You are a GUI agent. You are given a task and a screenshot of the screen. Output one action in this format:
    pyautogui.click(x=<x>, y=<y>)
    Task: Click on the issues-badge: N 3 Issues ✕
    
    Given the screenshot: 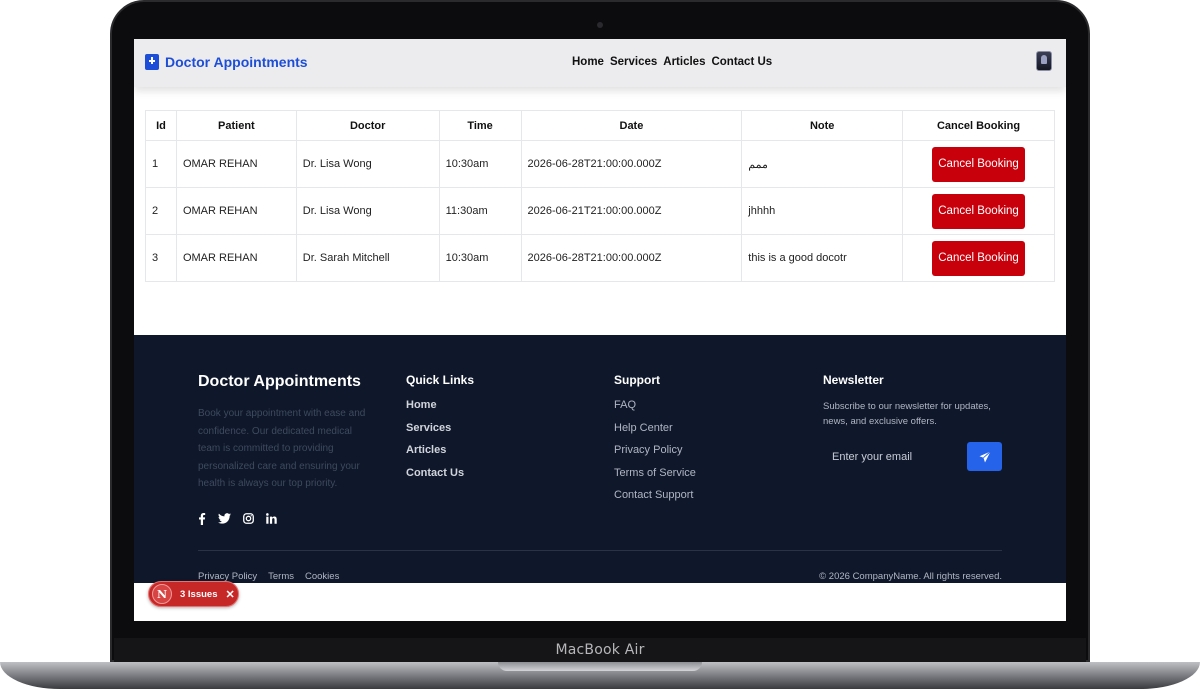 What is the action you would take?
    pyautogui.click(x=193, y=594)
    